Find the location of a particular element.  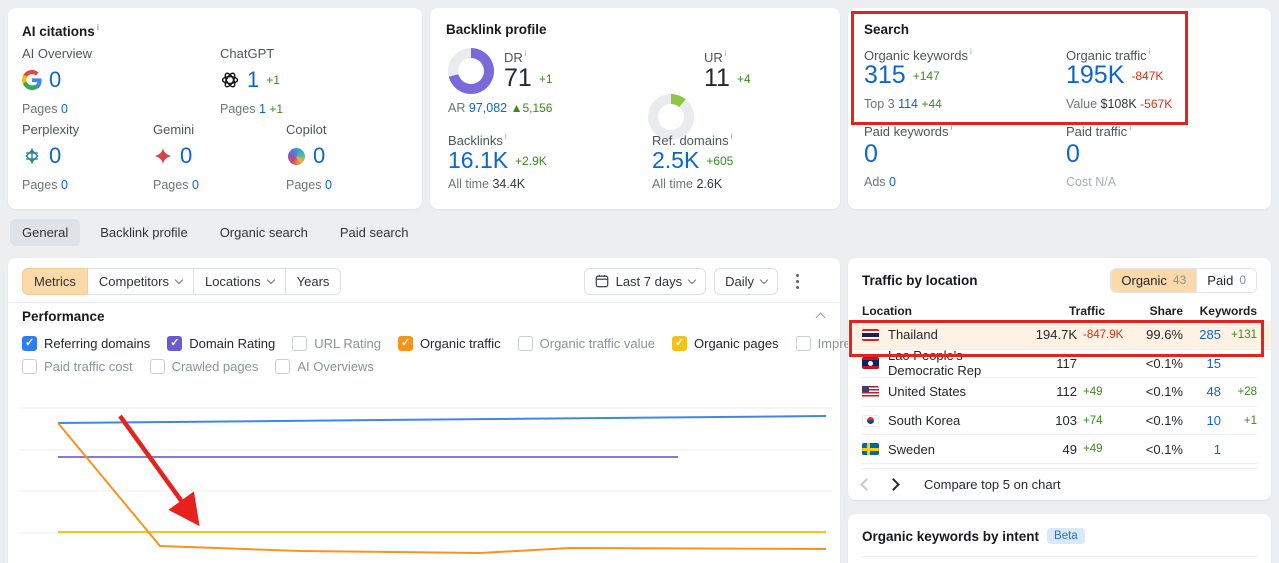

gemini-pages-link: 0 is located at coordinates (195, 185).